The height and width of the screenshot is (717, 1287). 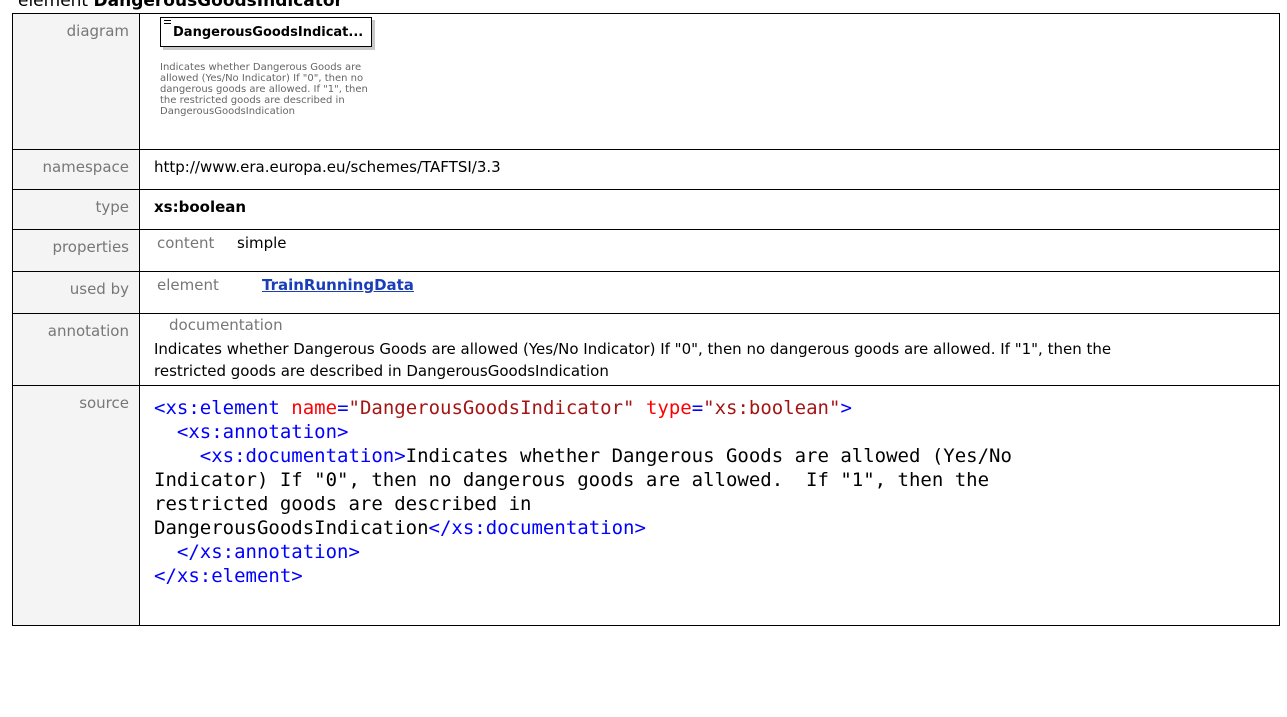 I want to click on heading-prefix: element, so click(x=56, y=5).